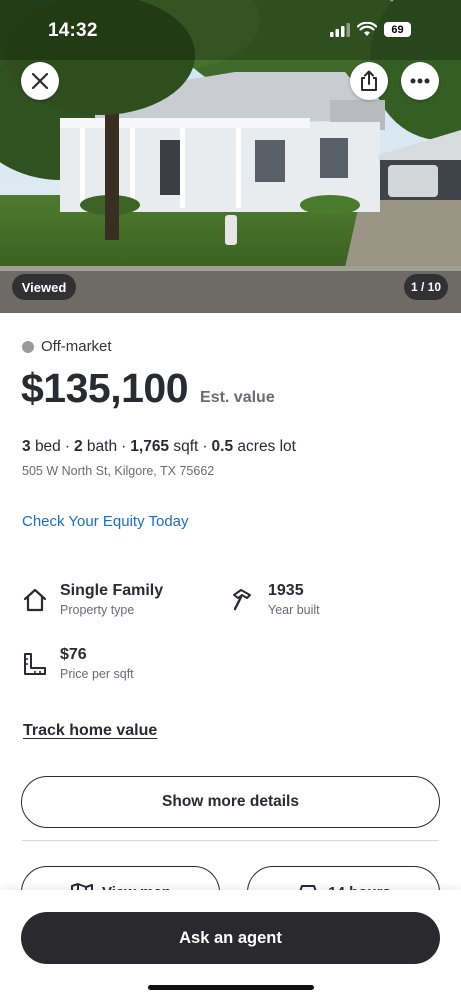 The image size is (461, 1000). I want to click on bottom-action-bar: Ask an agent, so click(230, 945).